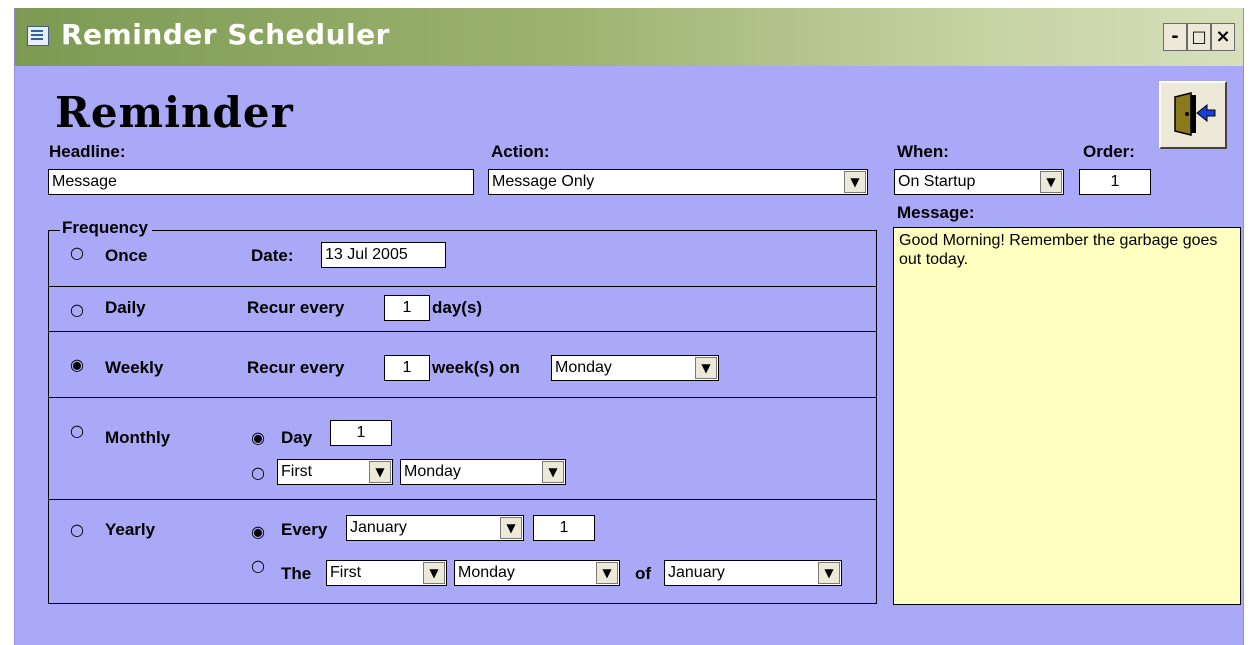  I want to click on yearly-every-label: Every, so click(304, 529).